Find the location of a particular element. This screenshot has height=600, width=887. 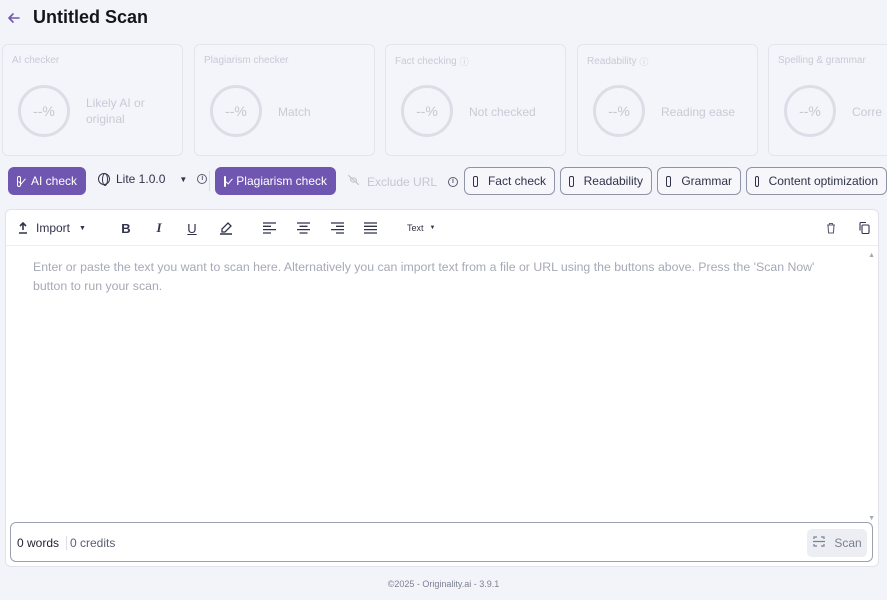

highlight-button is located at coordinates (226, 228).